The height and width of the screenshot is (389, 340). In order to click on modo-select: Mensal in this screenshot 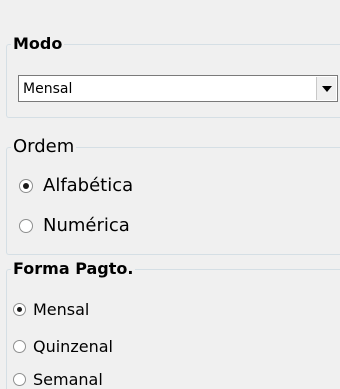, I will do `click(178, 88)`.